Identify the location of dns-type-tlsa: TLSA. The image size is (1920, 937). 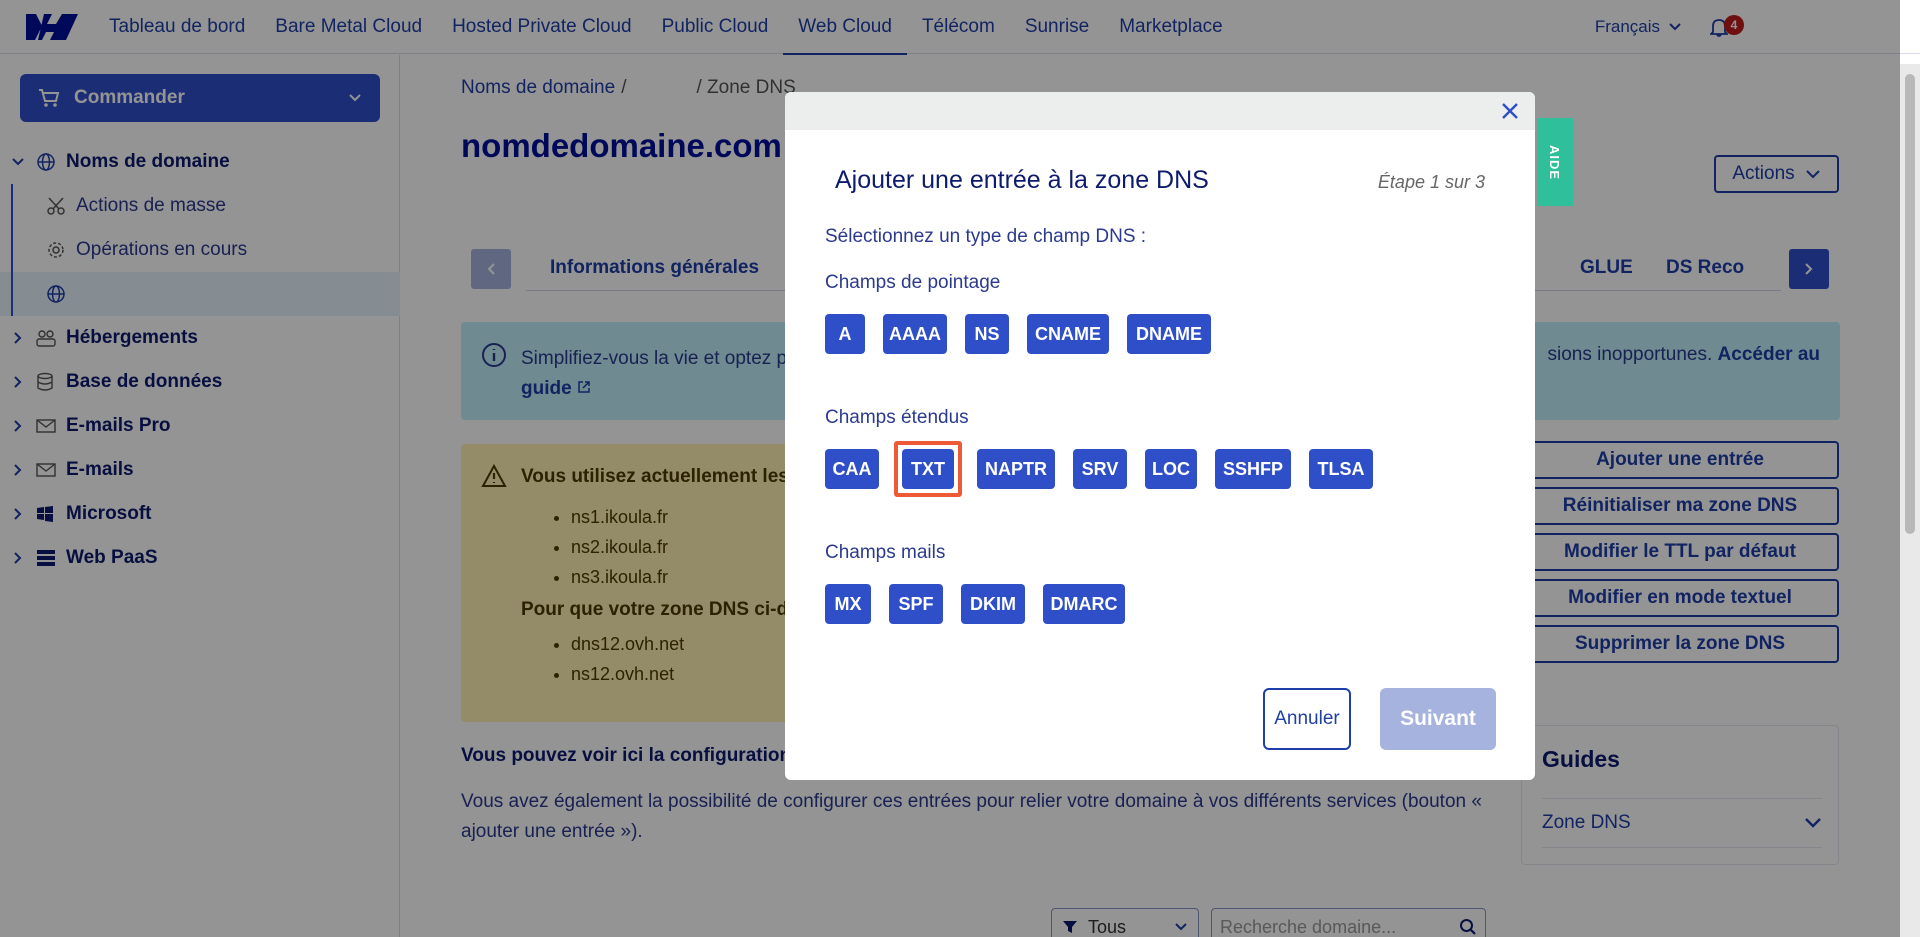
(1341, 469).